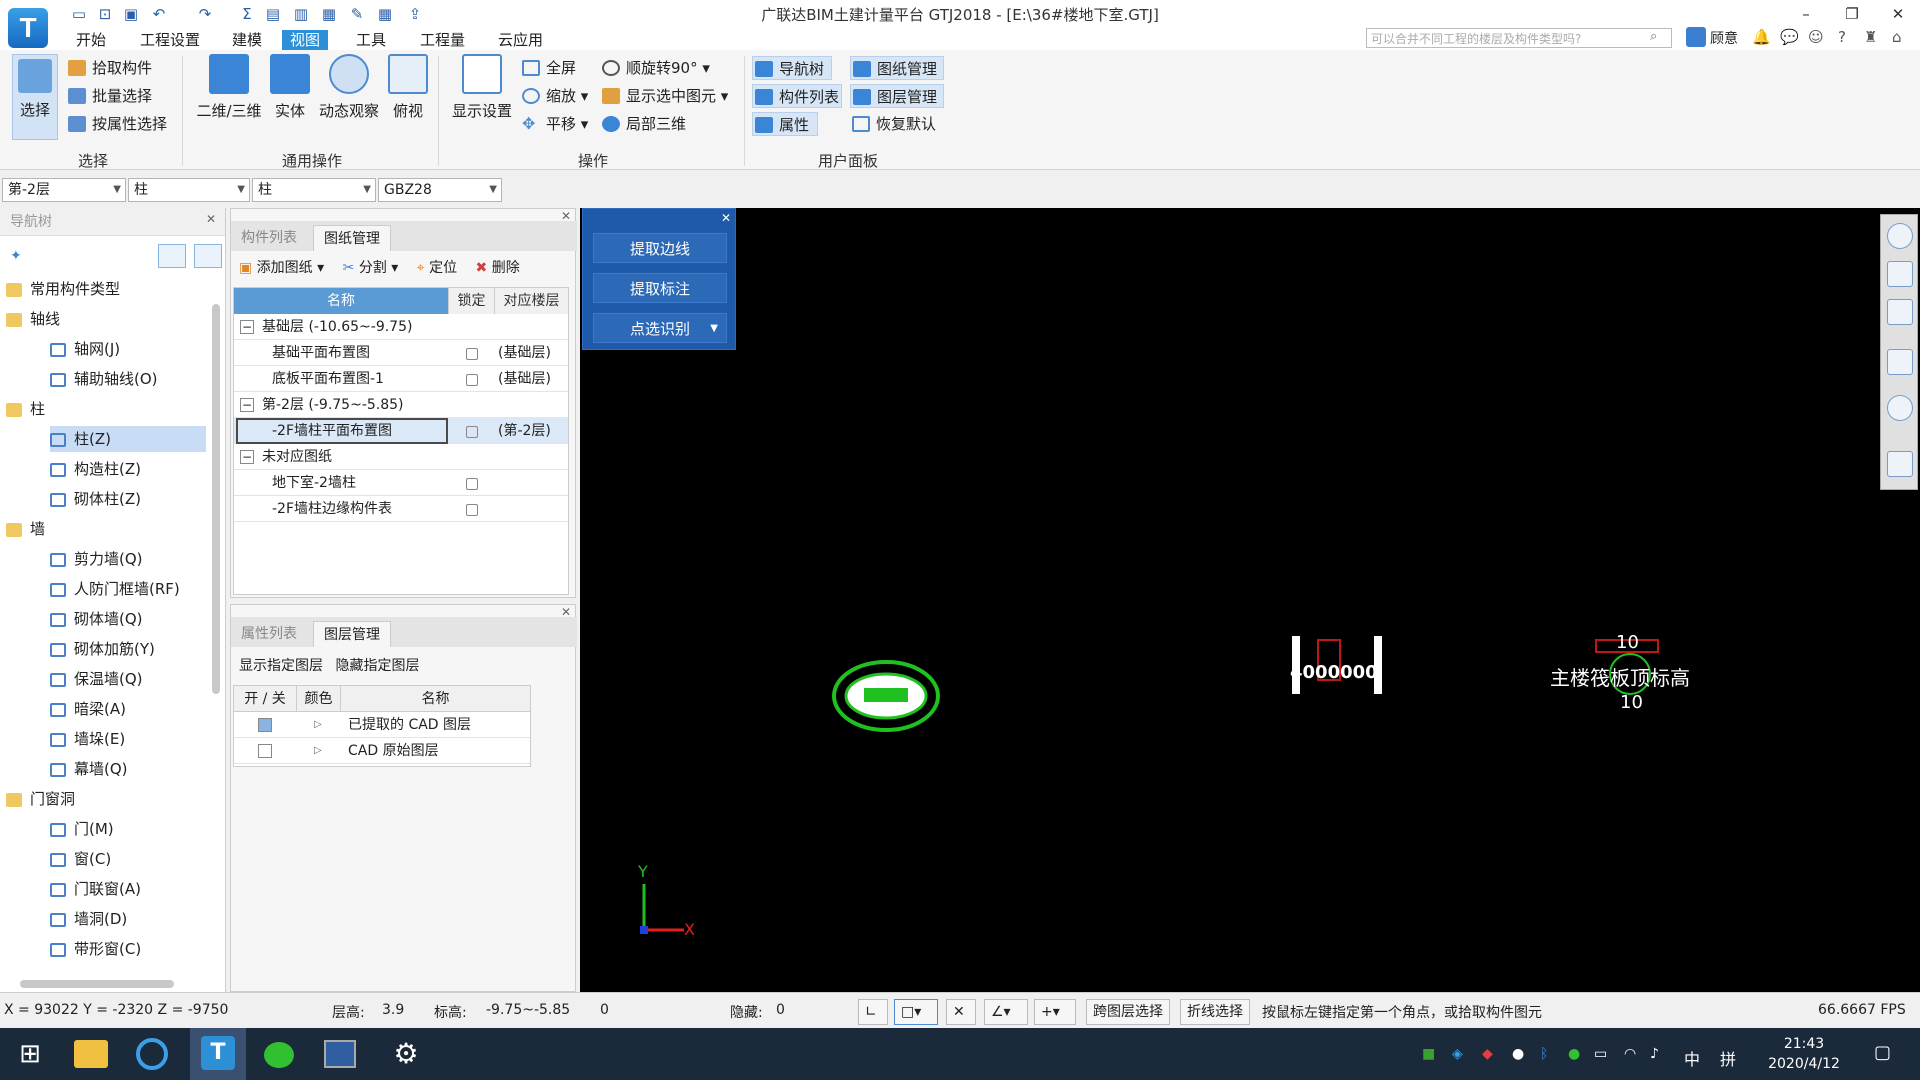 The width and height of the screenshot is (1920, 1080). I want to click on tab-drawing-management: 图纸管理, so click(352, 238).